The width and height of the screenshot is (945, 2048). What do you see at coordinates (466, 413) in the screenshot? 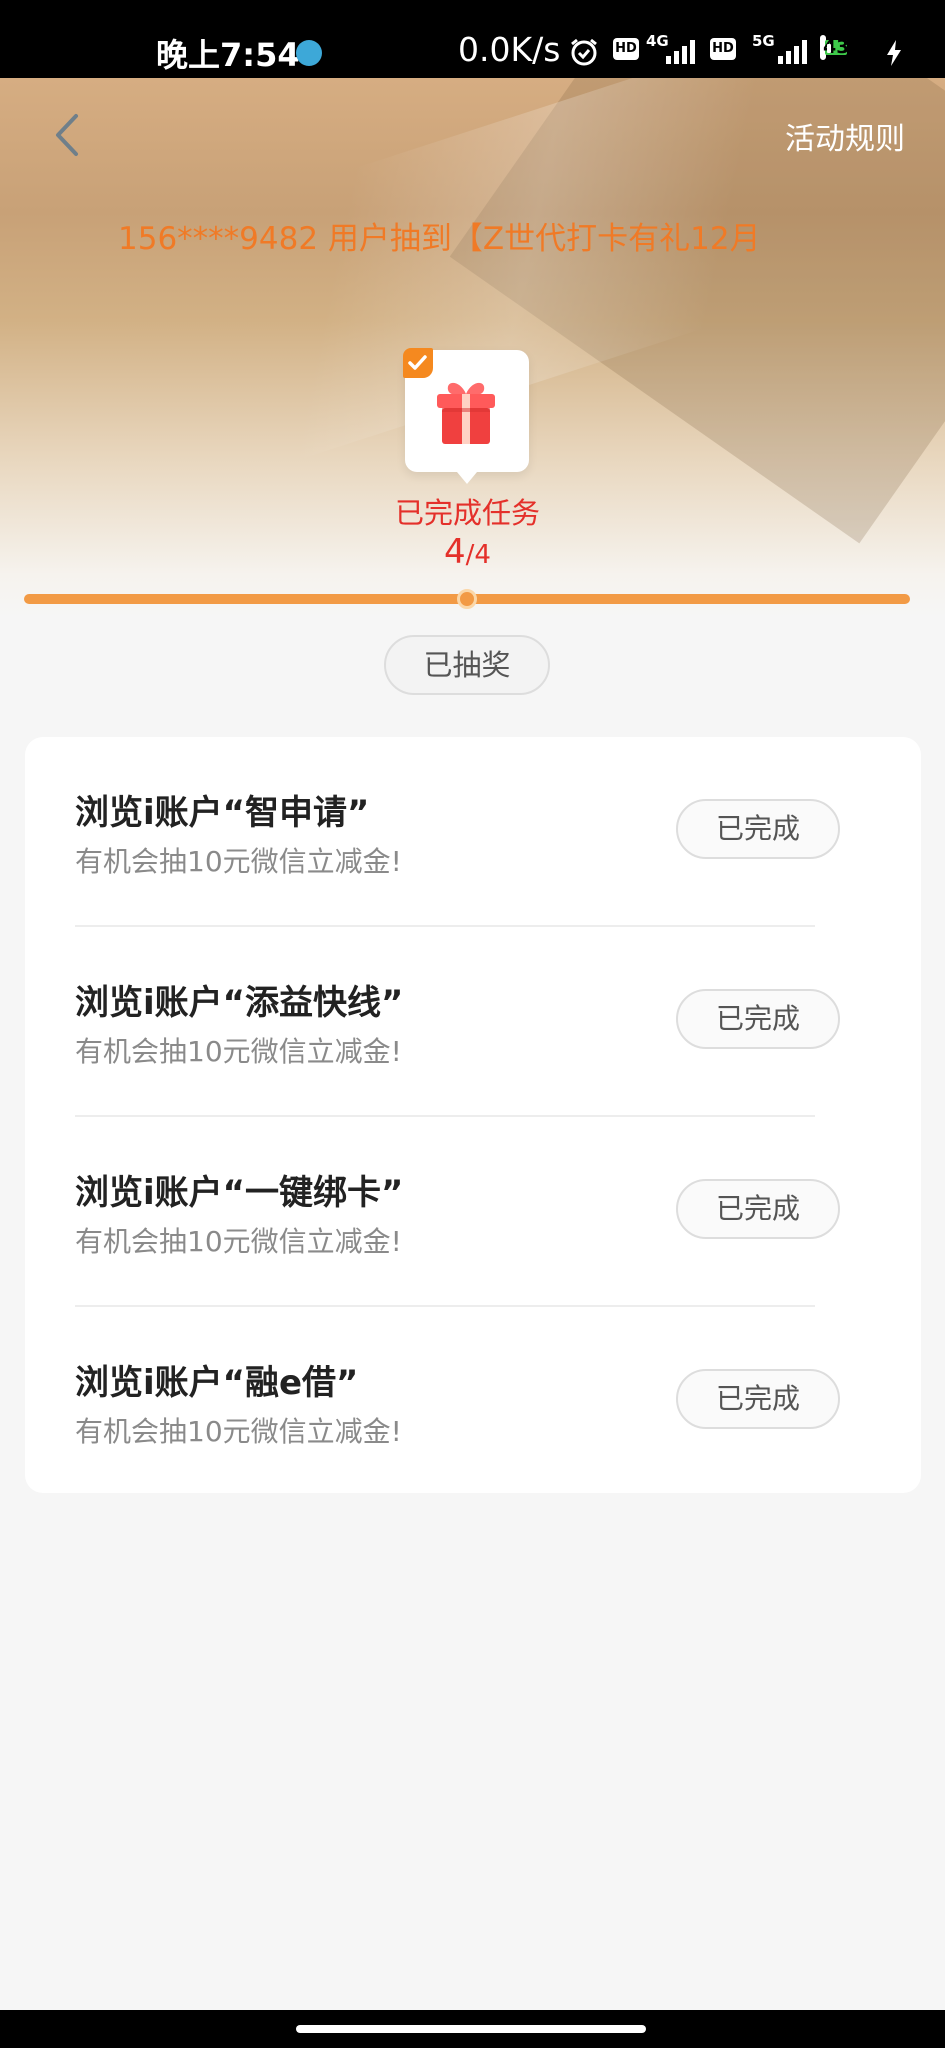
I see `gift-icon` at bounding box center [466, 413].